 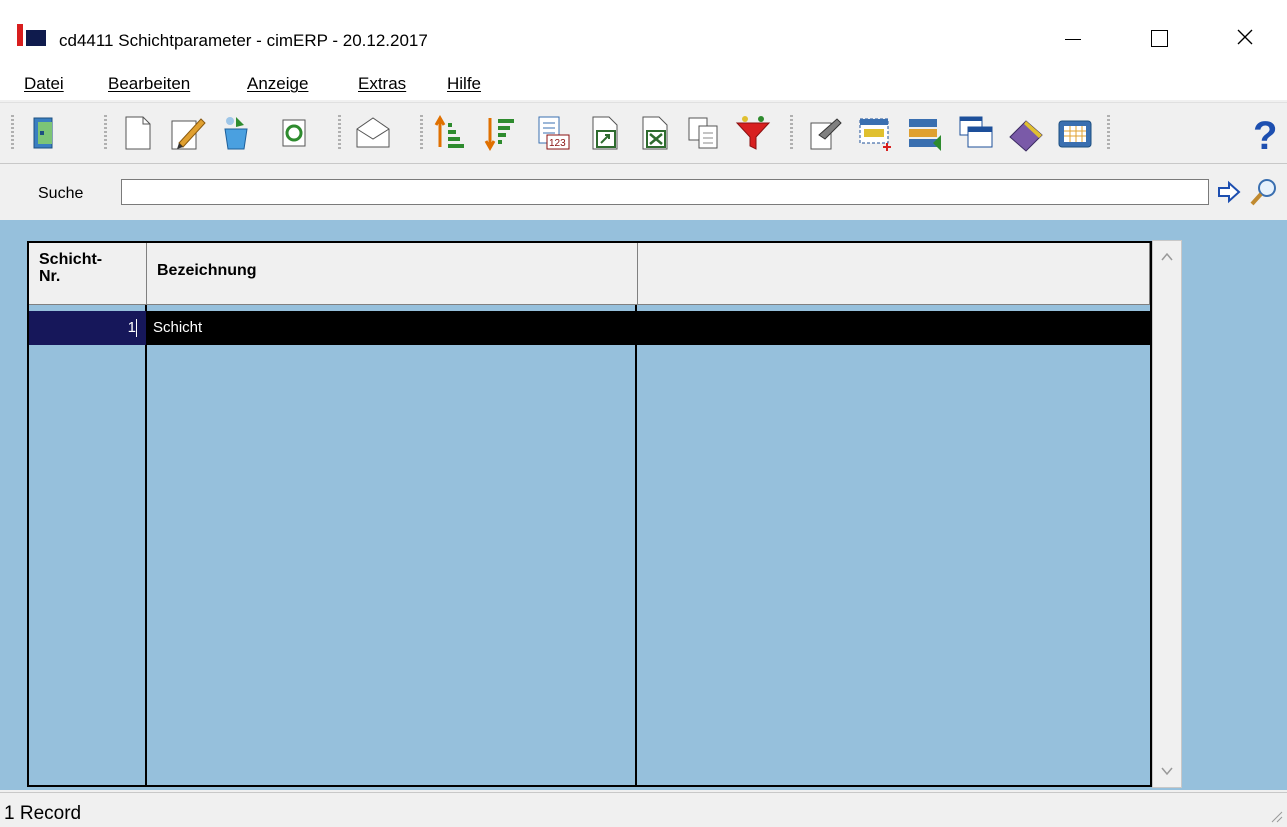 I want to click on properties-icon, so click(x=825, y=133).